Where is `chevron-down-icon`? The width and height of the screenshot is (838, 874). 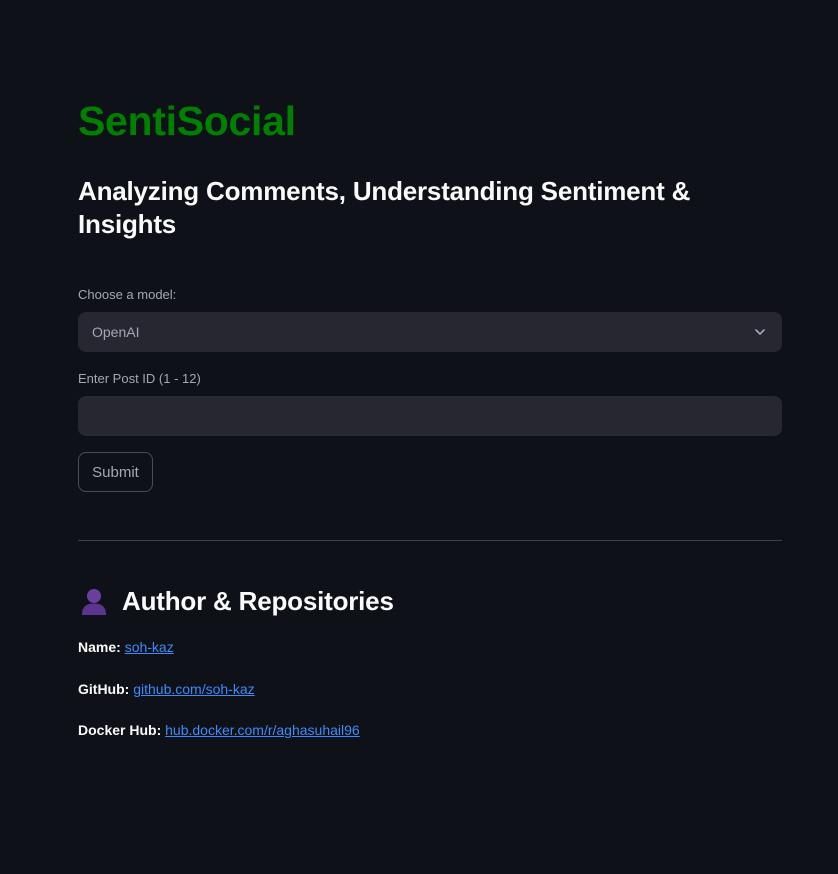 chevron-down-icon is located at coordinates (760, 332).